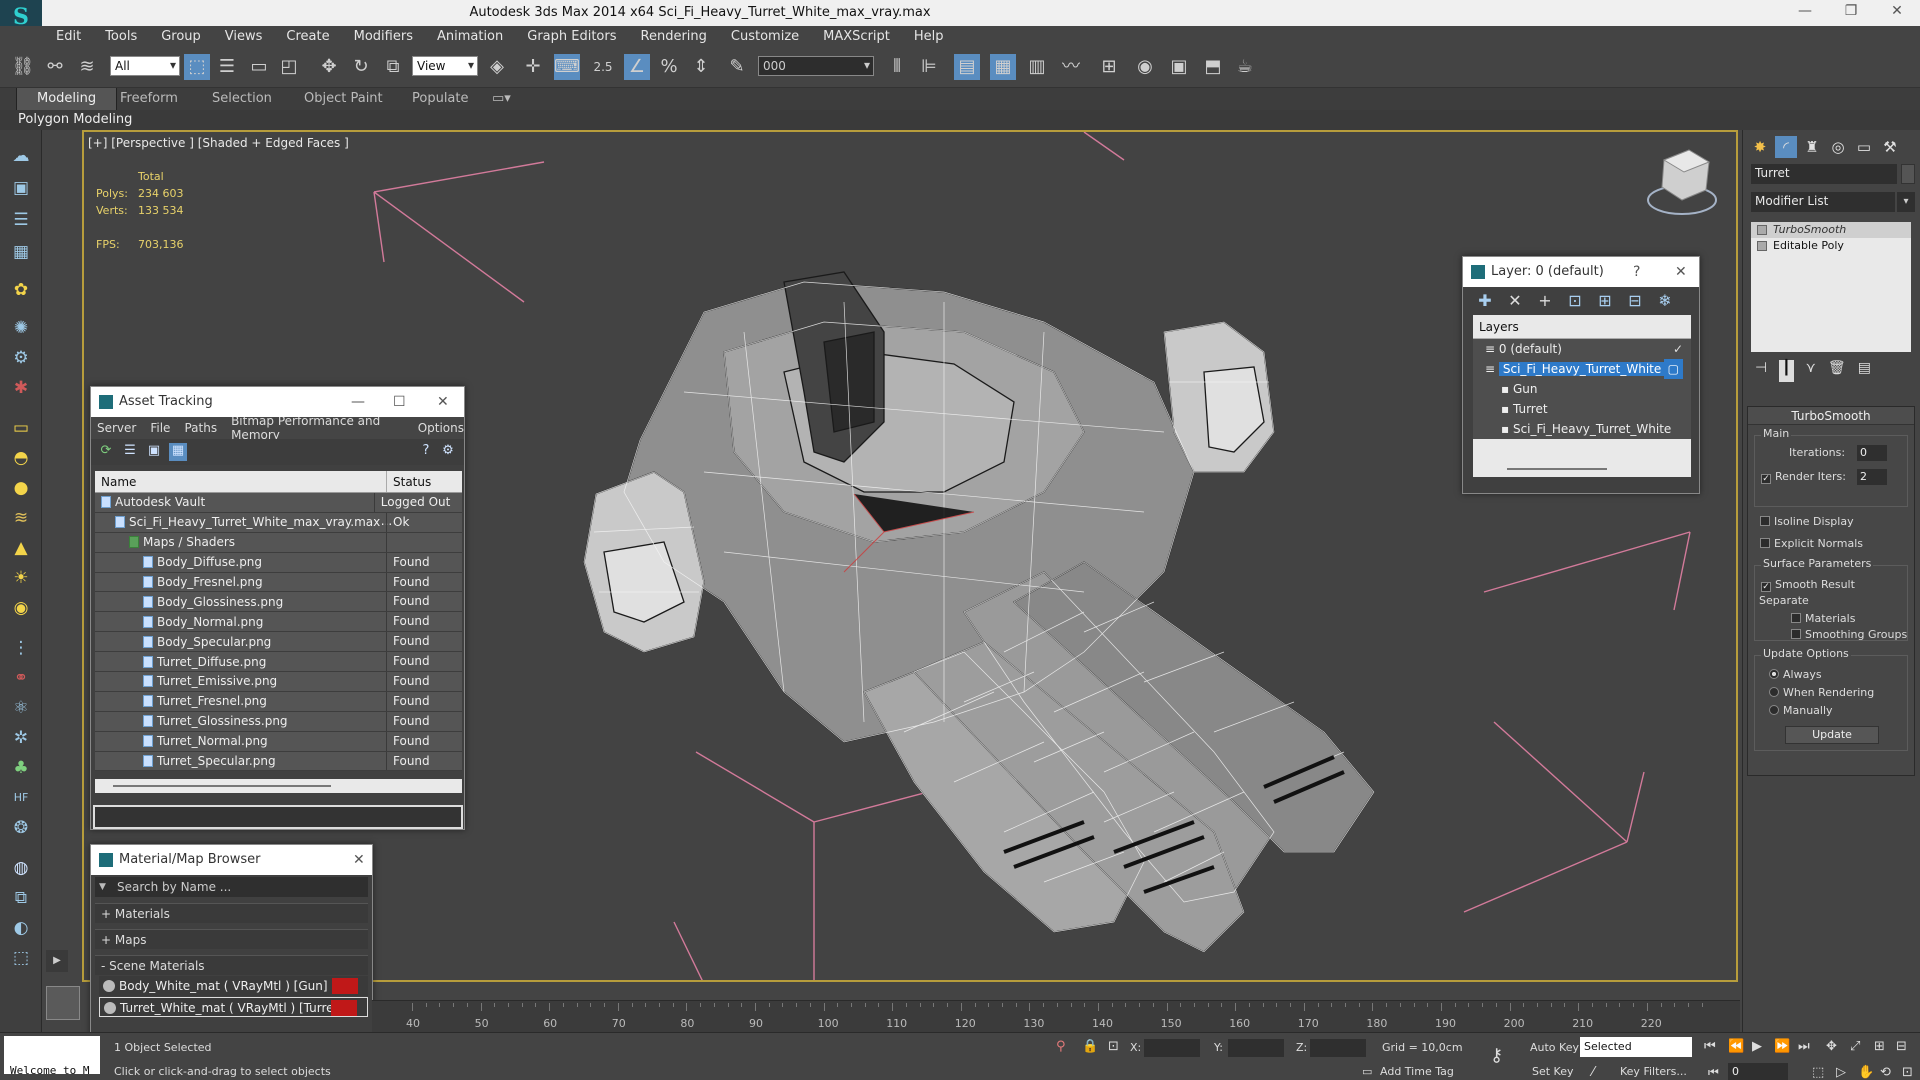  I want to click on x-coordinate-field, so click(1172, 1048).